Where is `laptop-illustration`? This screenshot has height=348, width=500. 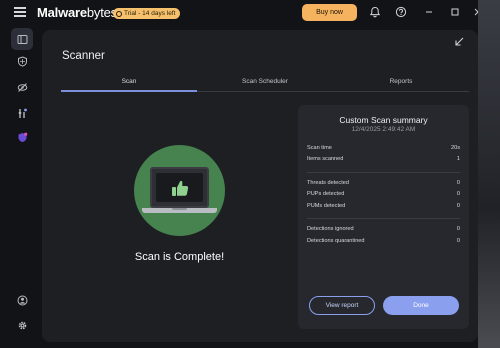 laptop-illustration is located at coordinates (179, 191).